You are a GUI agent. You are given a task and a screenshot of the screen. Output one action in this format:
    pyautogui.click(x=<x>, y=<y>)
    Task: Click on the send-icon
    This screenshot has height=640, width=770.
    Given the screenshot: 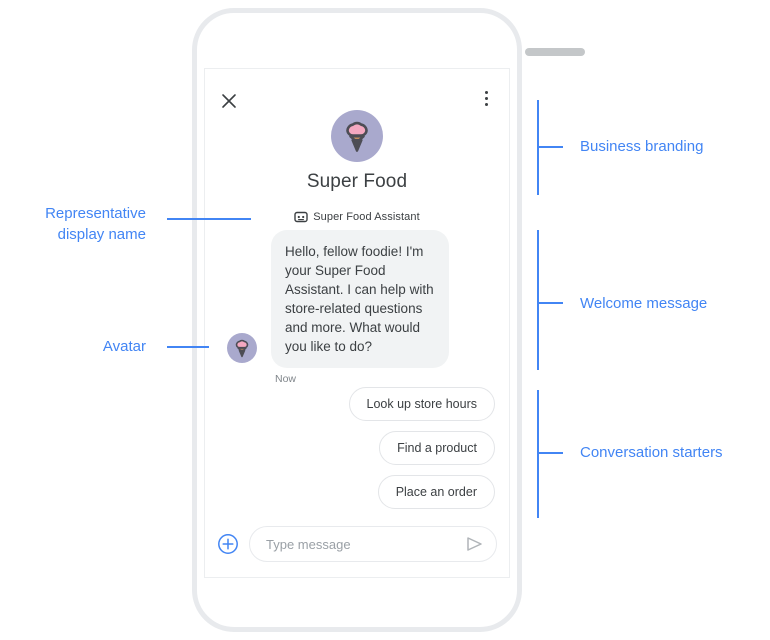 What is the action you would take?
    pyautogui.click(x=474, y=544)
    